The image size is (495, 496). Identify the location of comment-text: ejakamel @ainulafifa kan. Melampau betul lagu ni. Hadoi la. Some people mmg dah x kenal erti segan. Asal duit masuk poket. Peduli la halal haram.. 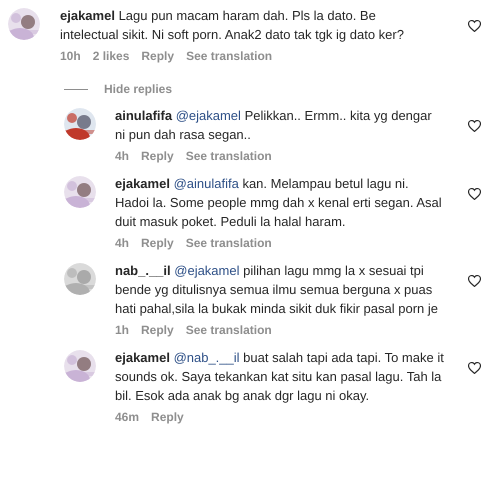
(279, 203).